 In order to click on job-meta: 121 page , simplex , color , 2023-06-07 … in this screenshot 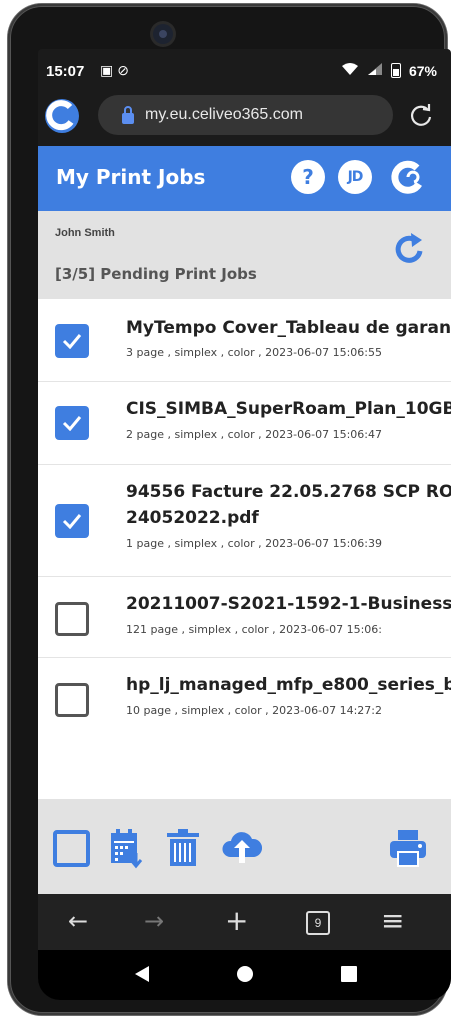, I will do `click(254, 629)`.